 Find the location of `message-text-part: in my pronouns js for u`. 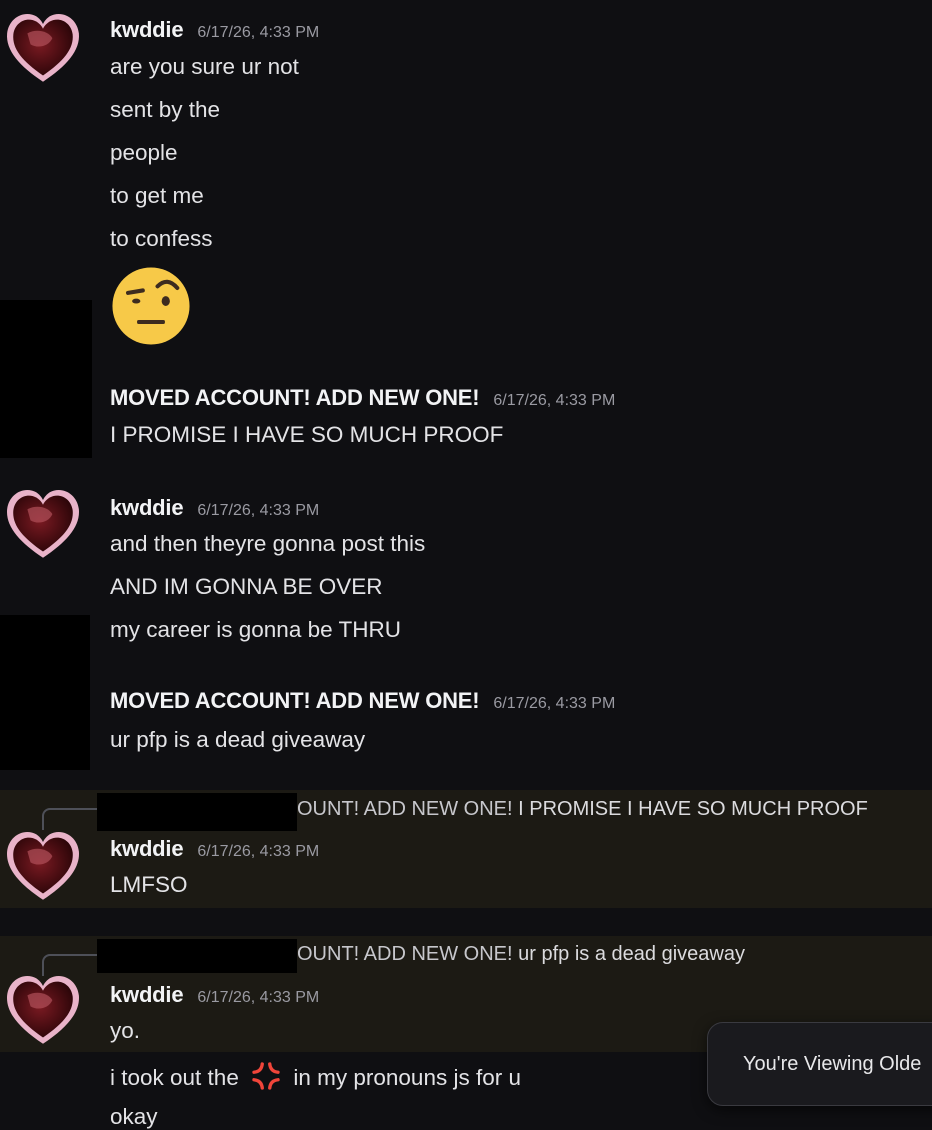

message-text-part: in my pronouns js for u is located at coordinates (407, 1077).